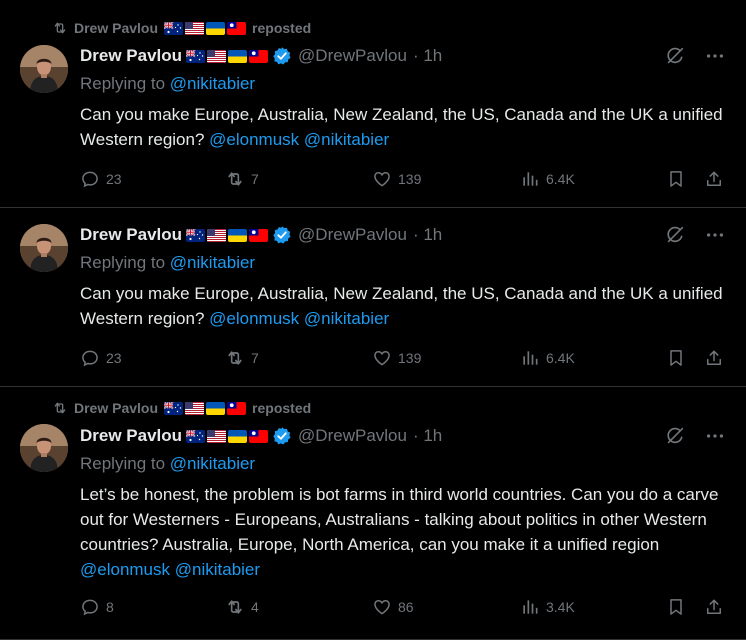 The height and width of the screenshot is (640, 746). Describe the element at coordinates (255, 358) in the screenshot. I see `repost-count: 7` at that location.